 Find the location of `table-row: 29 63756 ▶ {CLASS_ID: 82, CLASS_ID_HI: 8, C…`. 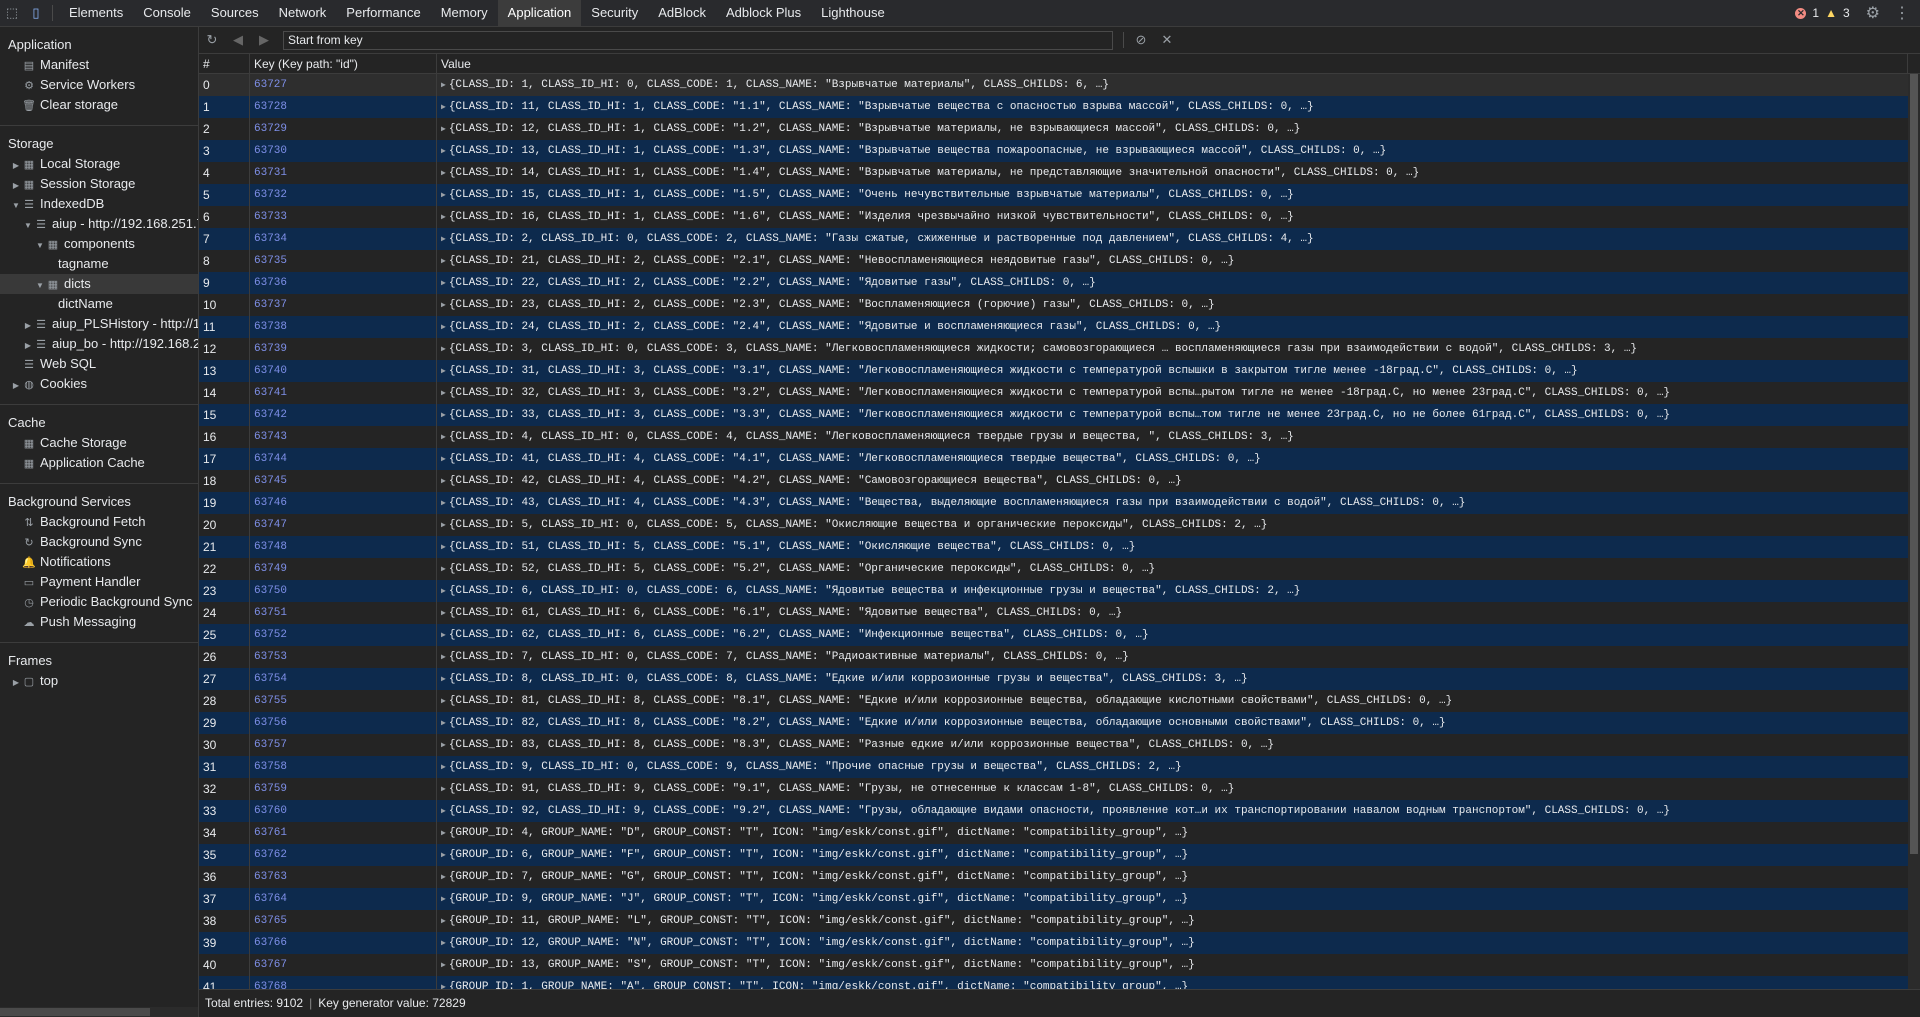

table-row: 29 63756 ▶ {CLASS_ID: 82, CLASS_ID_HI: 8, C… is located at coordinates (1053, 723).